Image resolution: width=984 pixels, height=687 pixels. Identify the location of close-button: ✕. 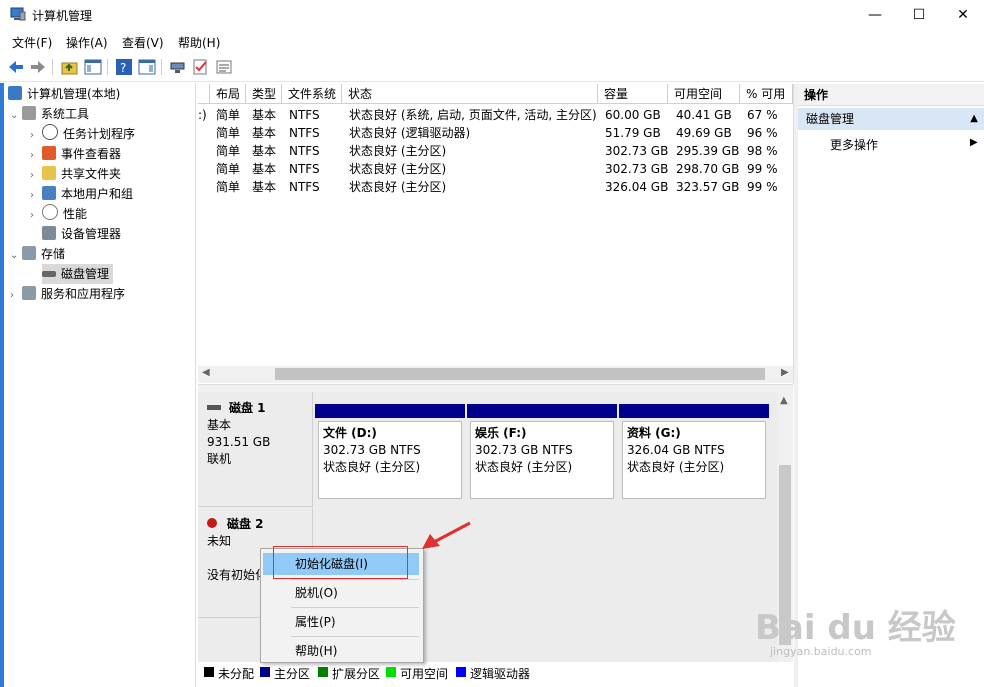
(962, 15).